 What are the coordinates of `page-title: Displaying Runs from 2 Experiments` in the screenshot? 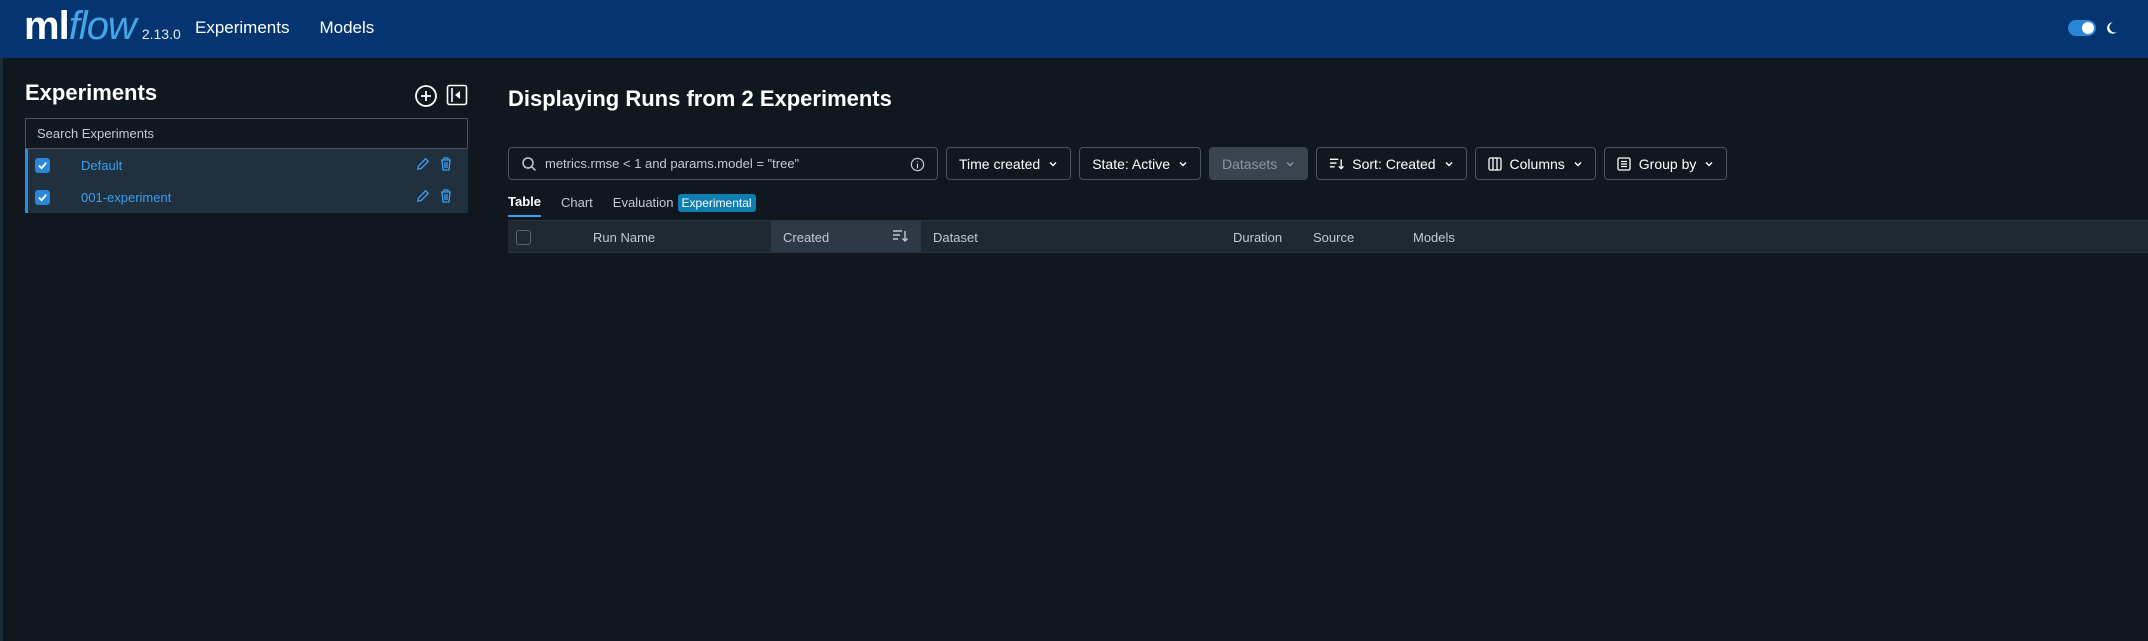 It's located at (700, 98).